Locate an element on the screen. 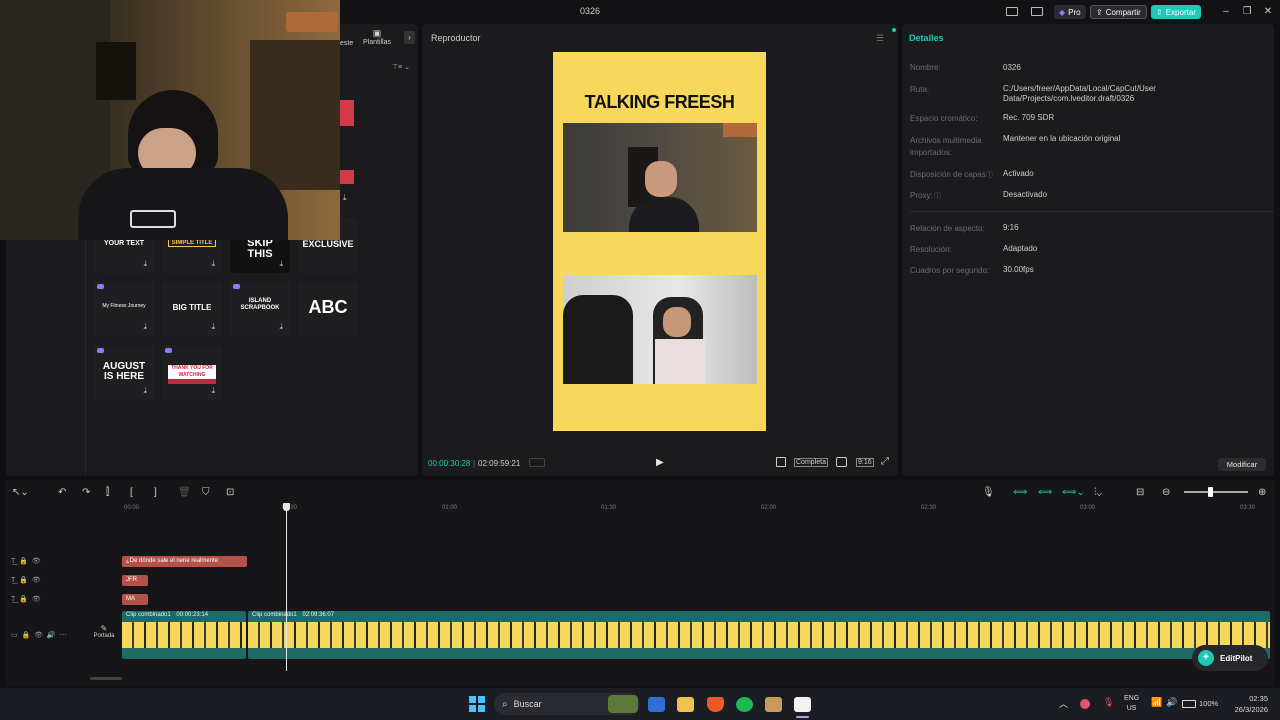  volume-icon: 🔊 is located at coordinates (1171, 702).